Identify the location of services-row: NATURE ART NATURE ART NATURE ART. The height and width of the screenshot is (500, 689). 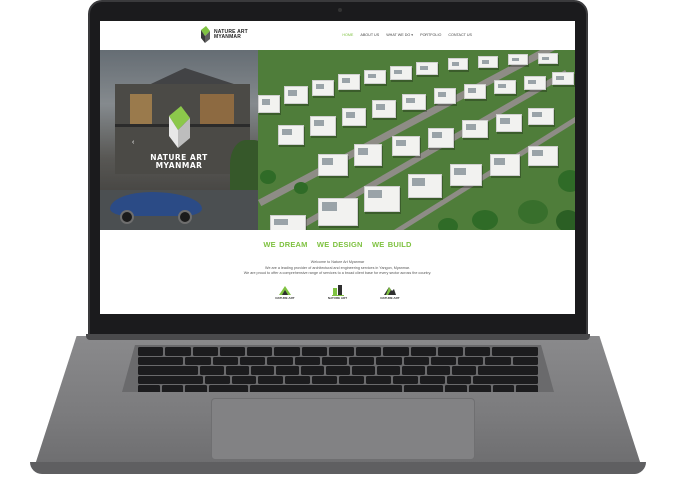
(337, 291).